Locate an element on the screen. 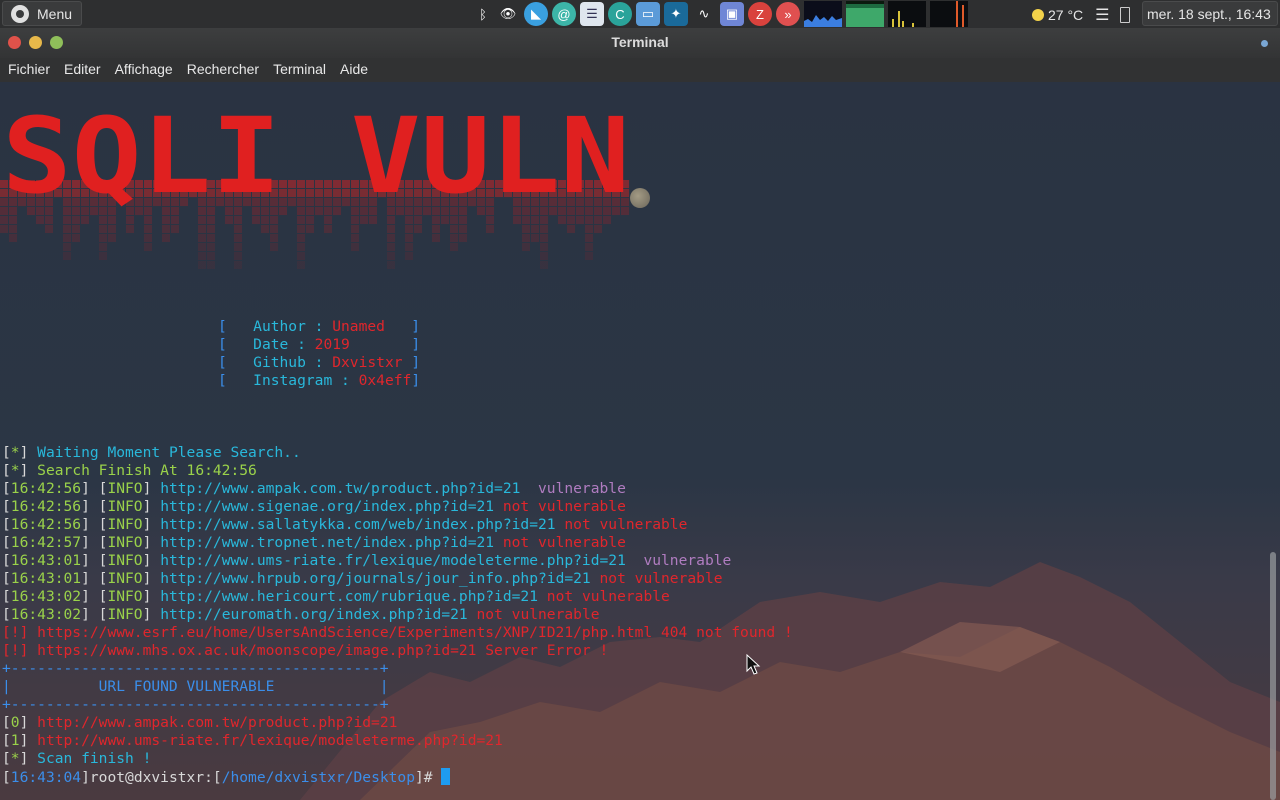 The image size is (1280, 800). sun-icon is located at coordinates (1038, 15).